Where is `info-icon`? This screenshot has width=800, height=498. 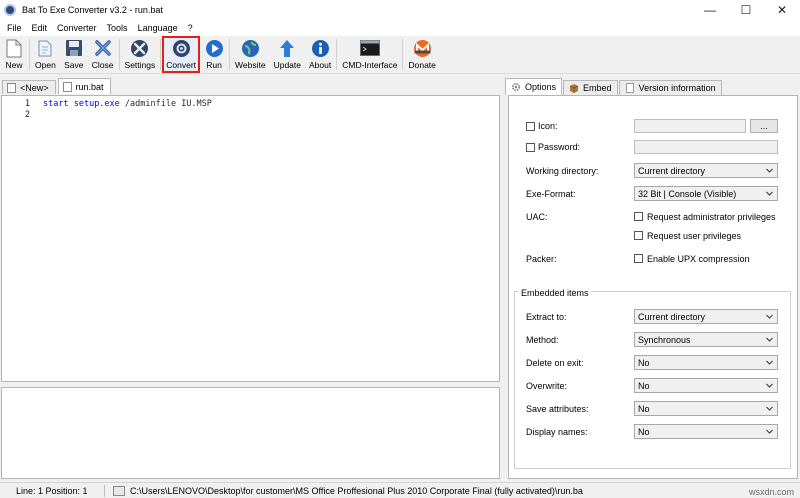 info-icon is located at coordinates (320, 48).